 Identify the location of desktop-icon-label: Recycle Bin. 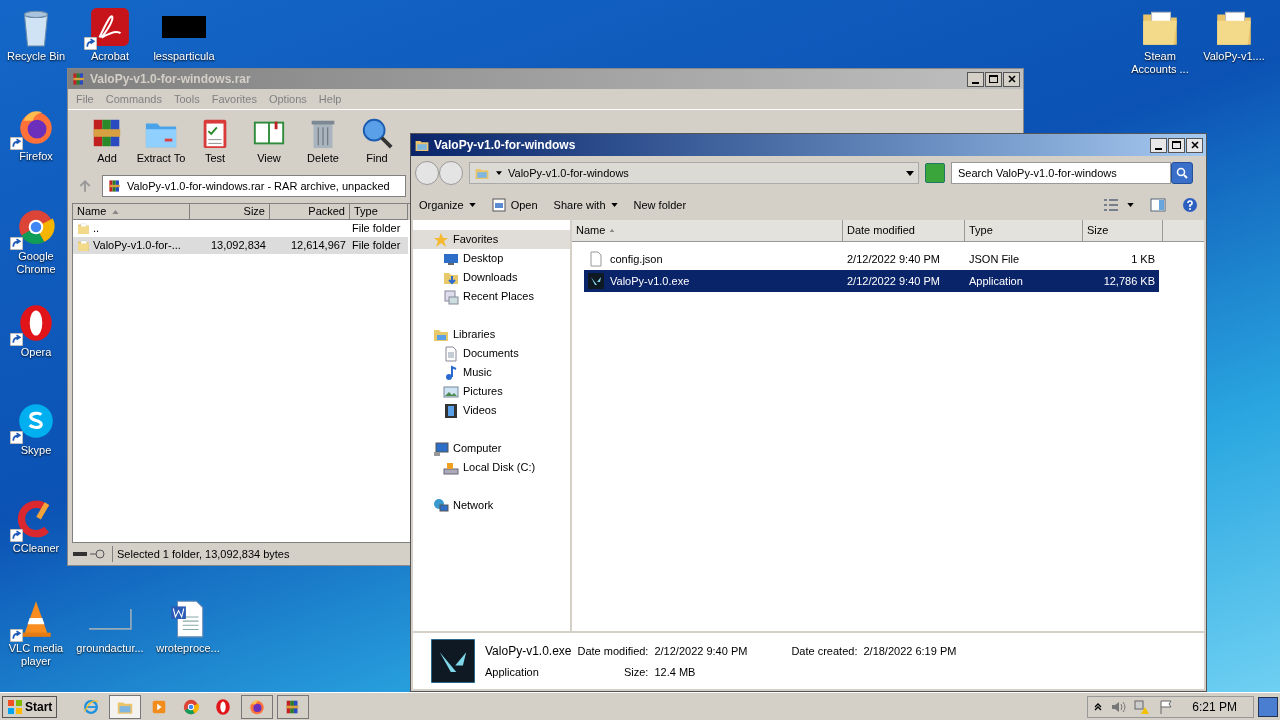
(36, 56).